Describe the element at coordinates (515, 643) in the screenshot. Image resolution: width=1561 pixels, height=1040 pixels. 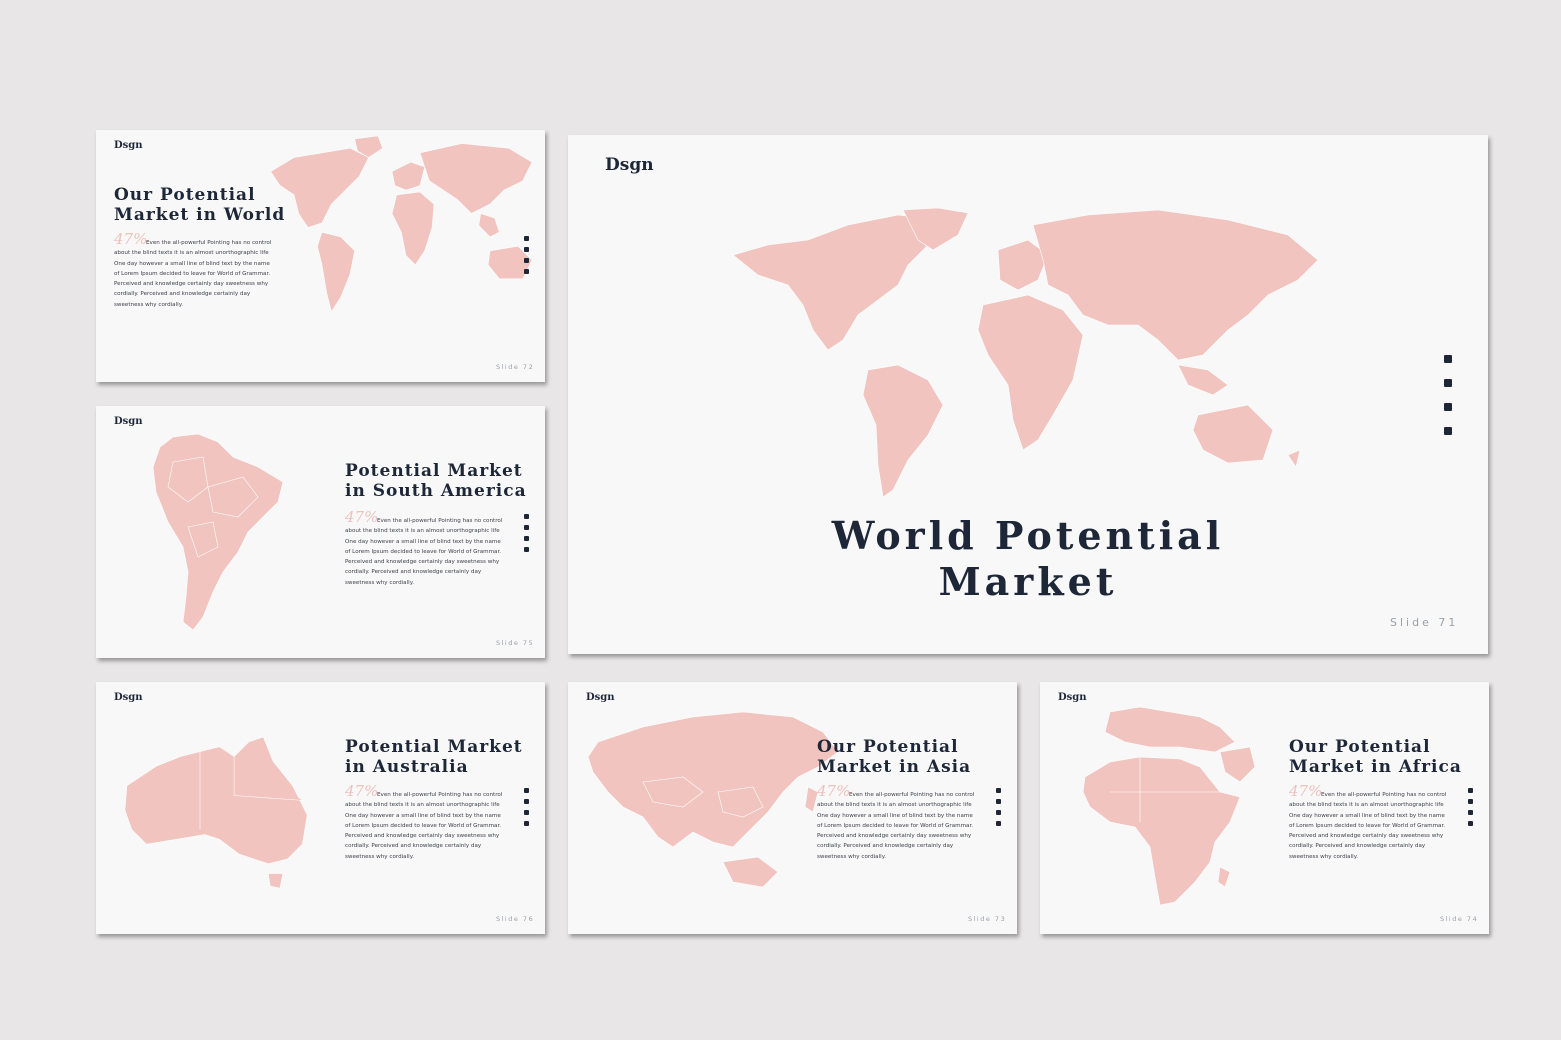
I see `slide-number: Slide 75` at that location.